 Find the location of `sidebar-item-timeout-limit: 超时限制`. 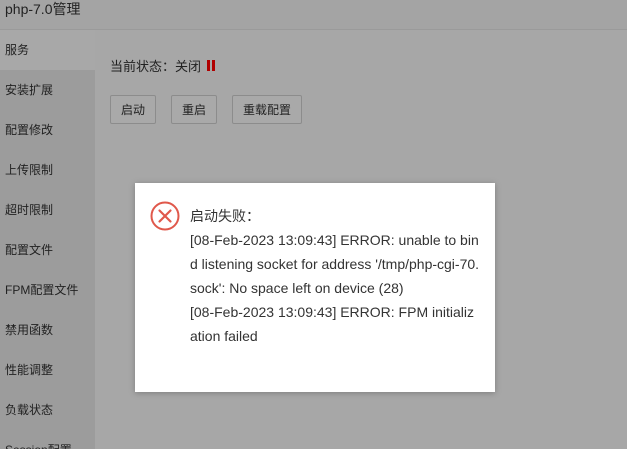

sidebar-item-timeout-limit: 超时限制 is located at coordinates (47, 210).